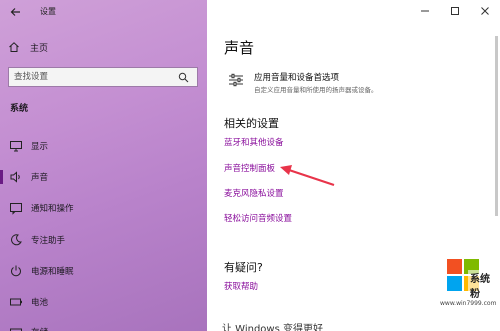  I want to click on close-icon, so click(485, 11).